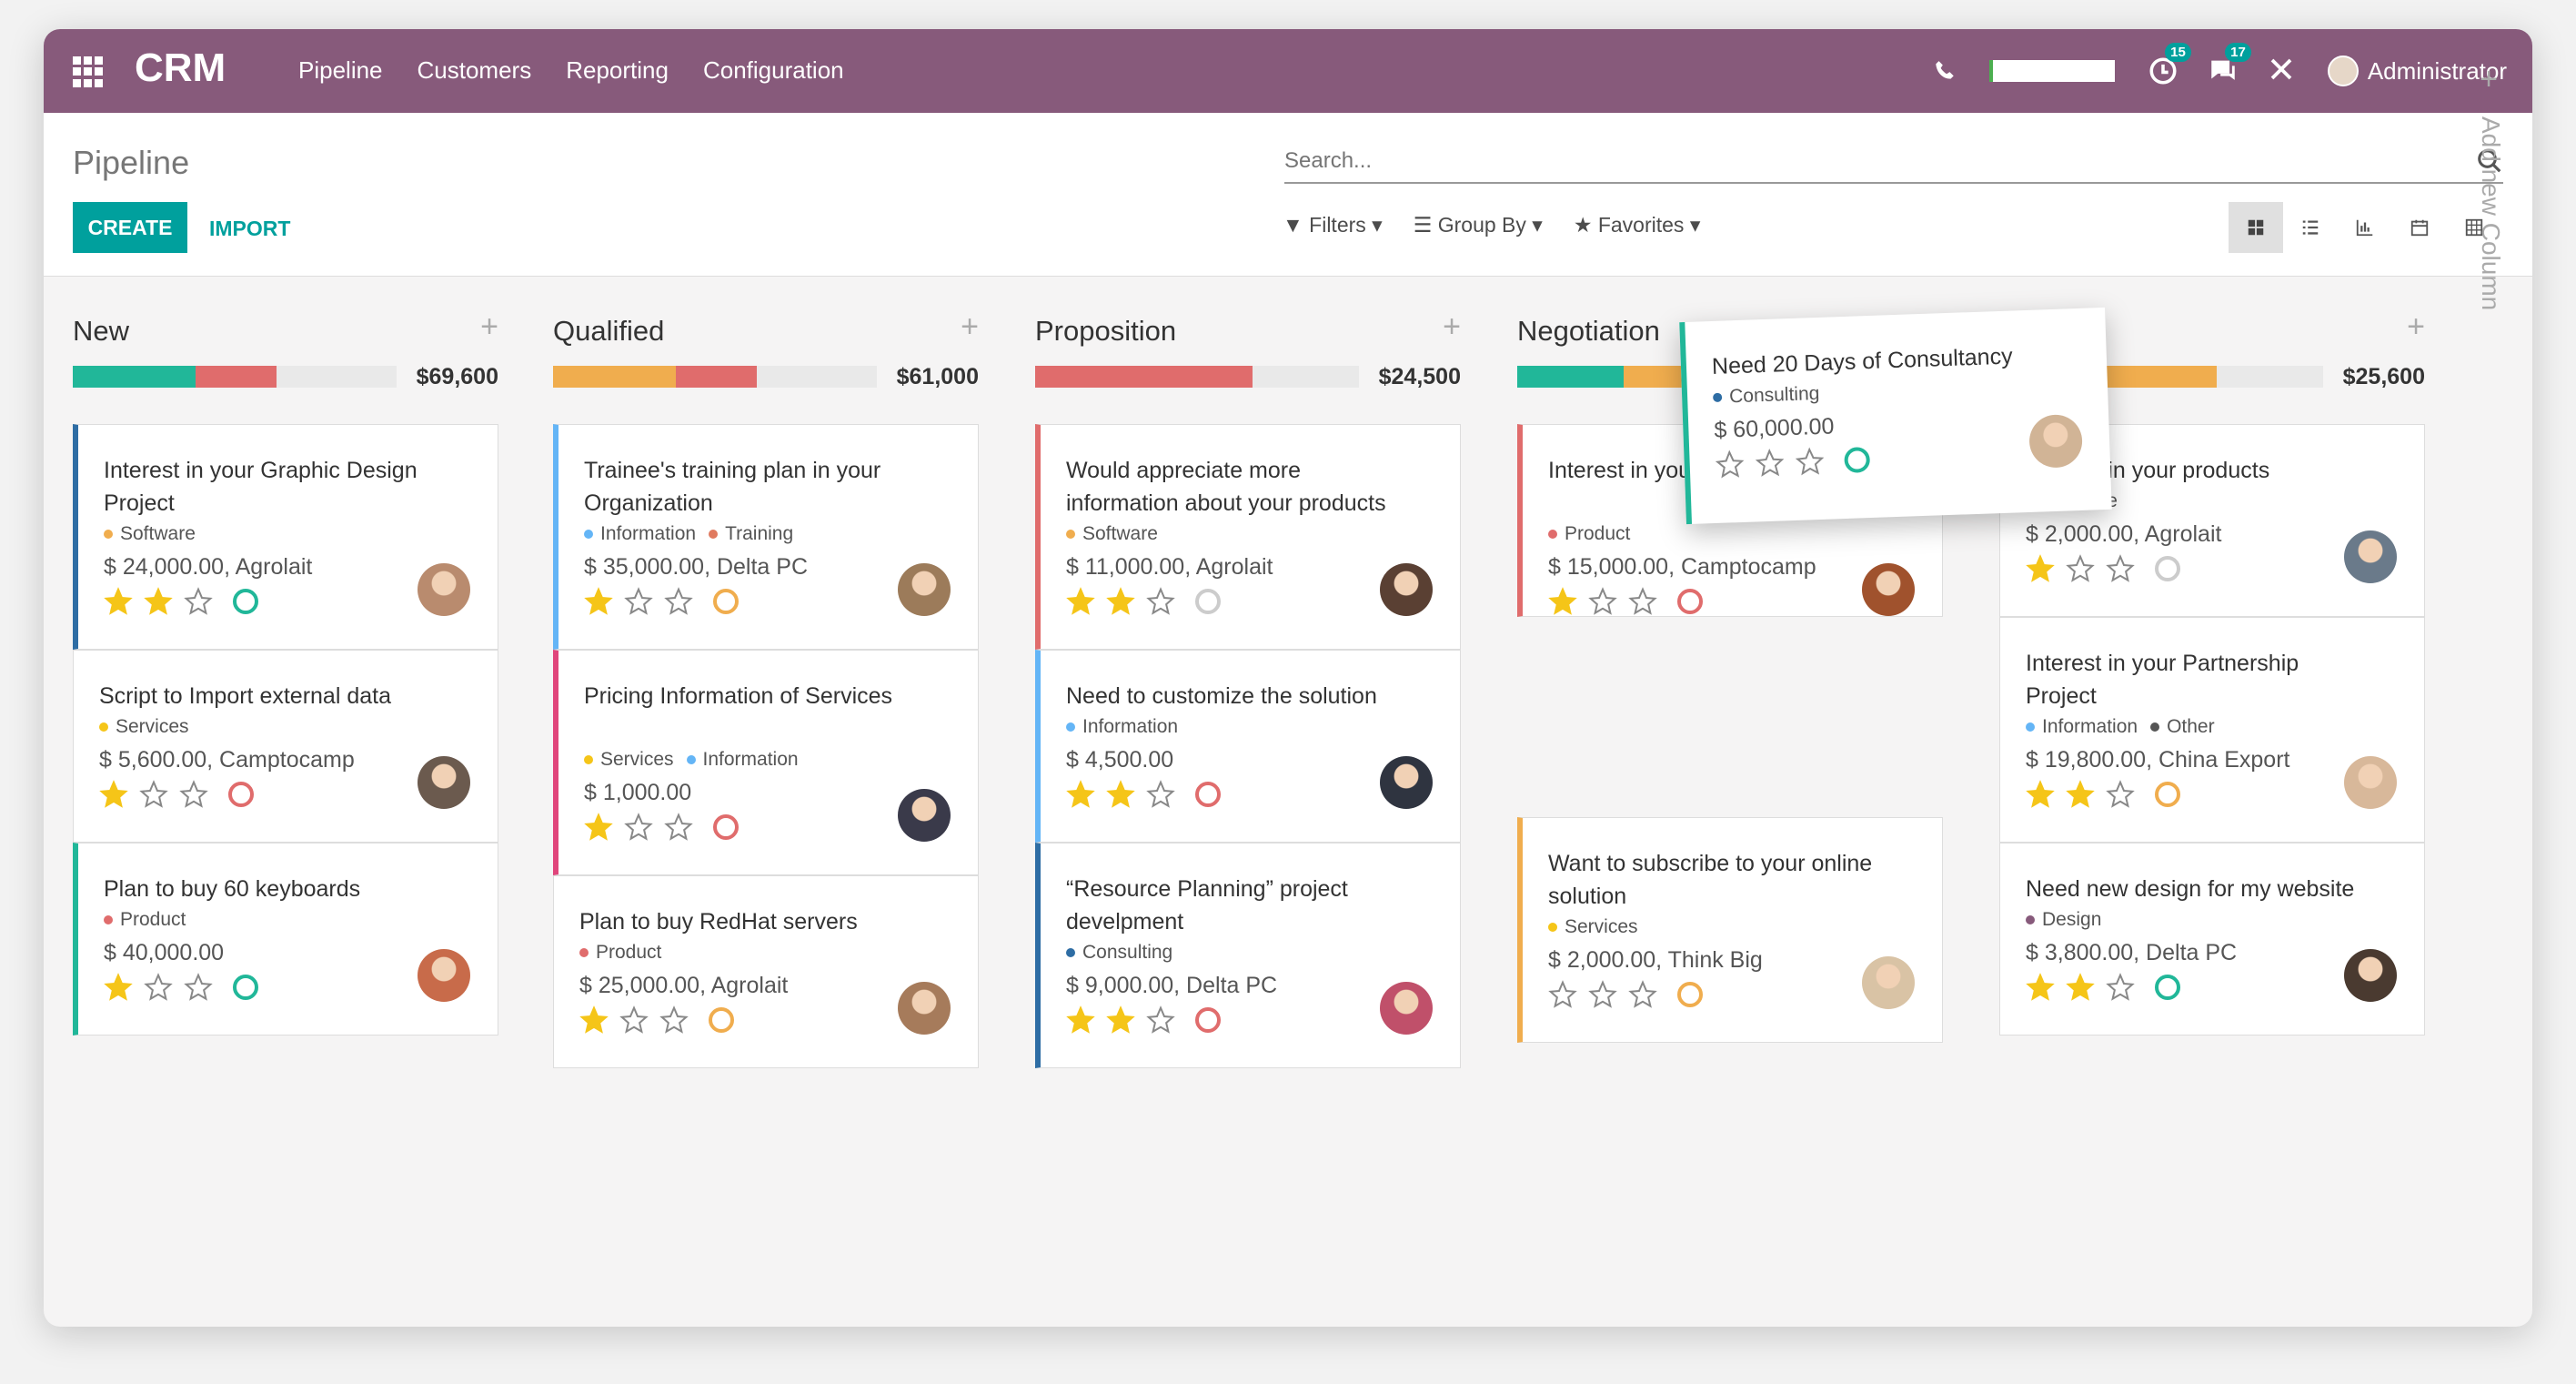 This screenshot has height=1384, width=2576. Describe the element at coordinates (2283, 71) in the screenshot. I see `debug-tools-button` at that location.